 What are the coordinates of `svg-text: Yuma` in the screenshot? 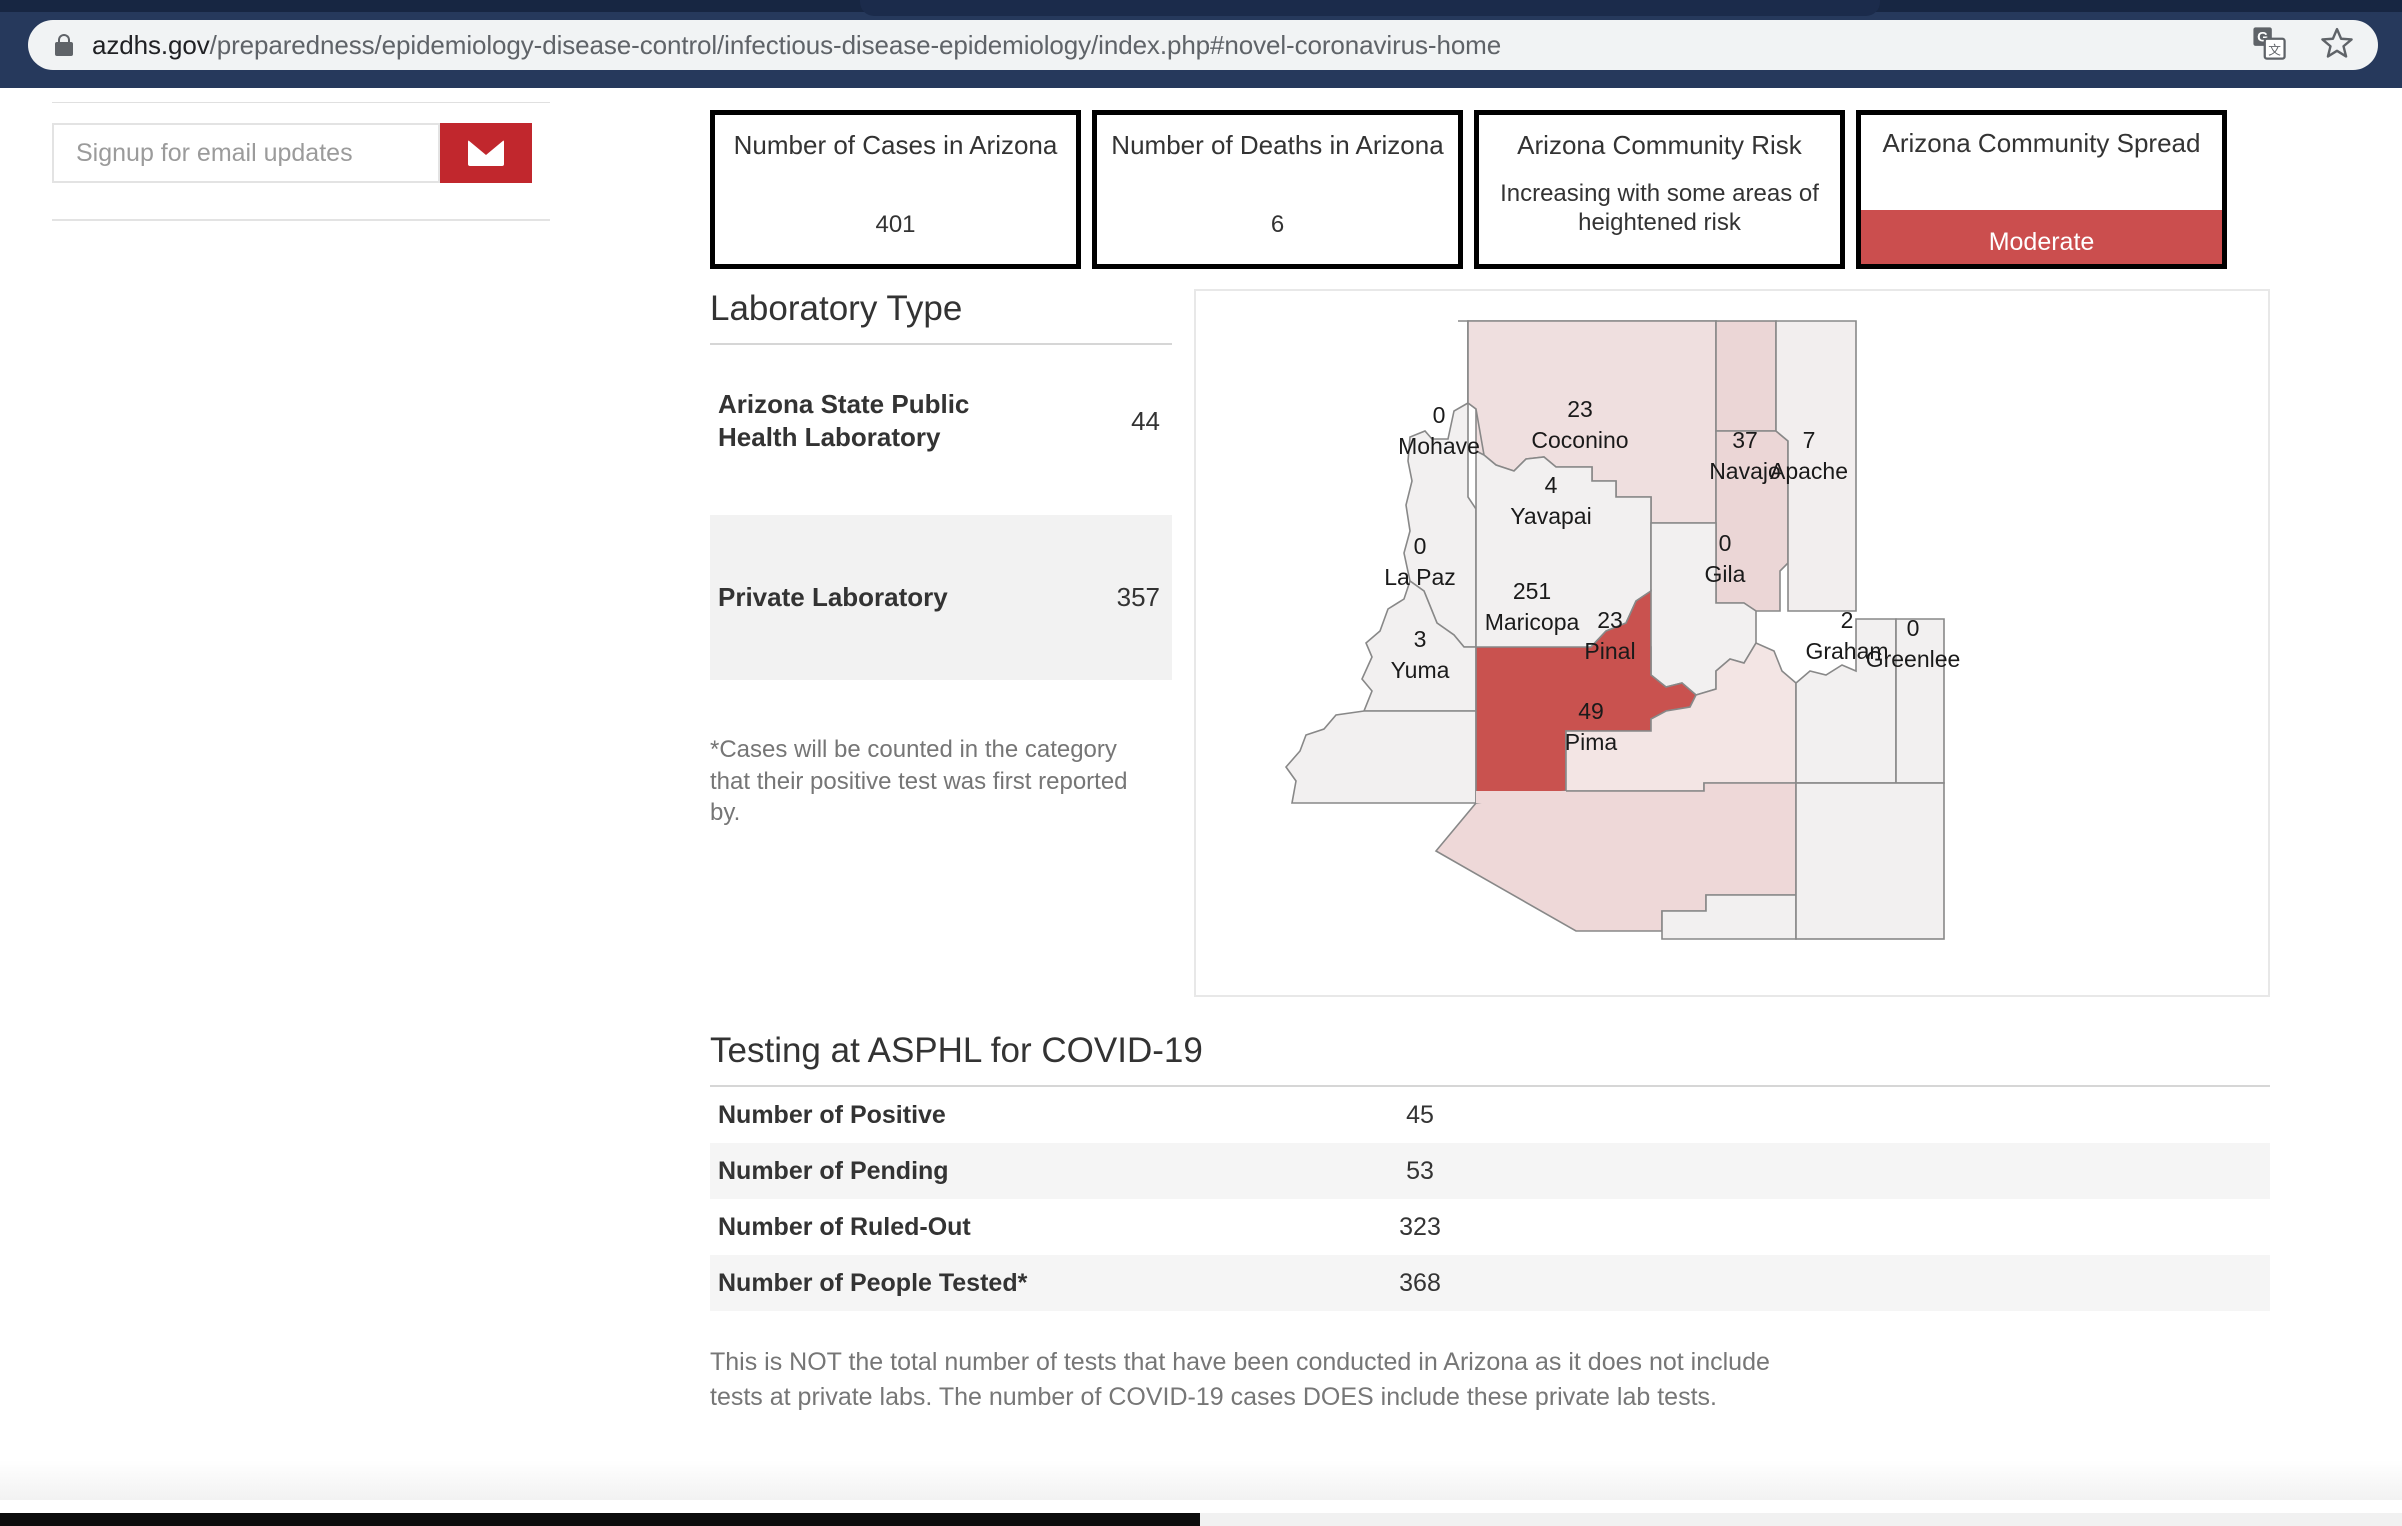 It's located at (1420, 670).